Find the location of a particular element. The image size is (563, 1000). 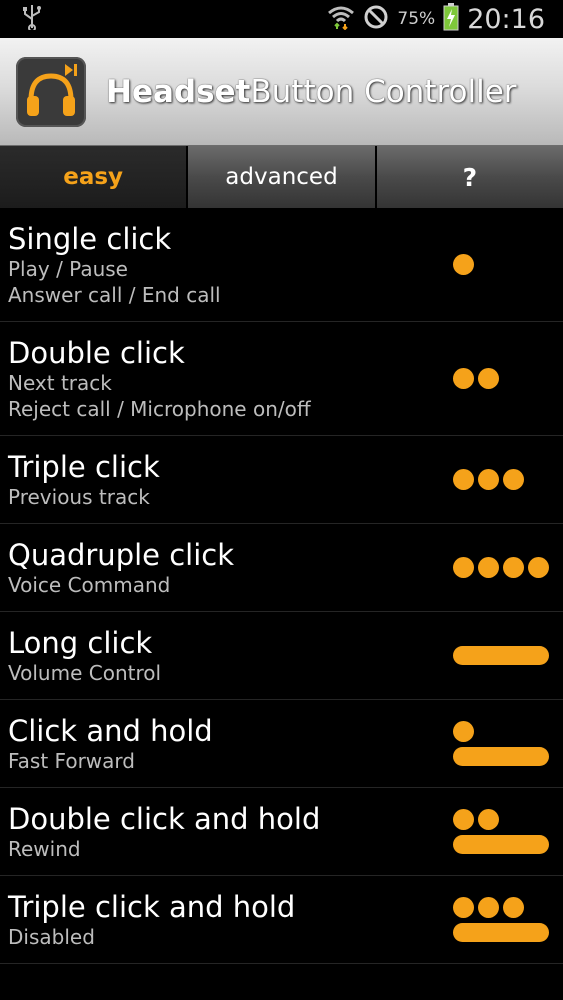

row-triple-click-and-hold: Triple click and hold Disabled is located at coordinates (281, 920).